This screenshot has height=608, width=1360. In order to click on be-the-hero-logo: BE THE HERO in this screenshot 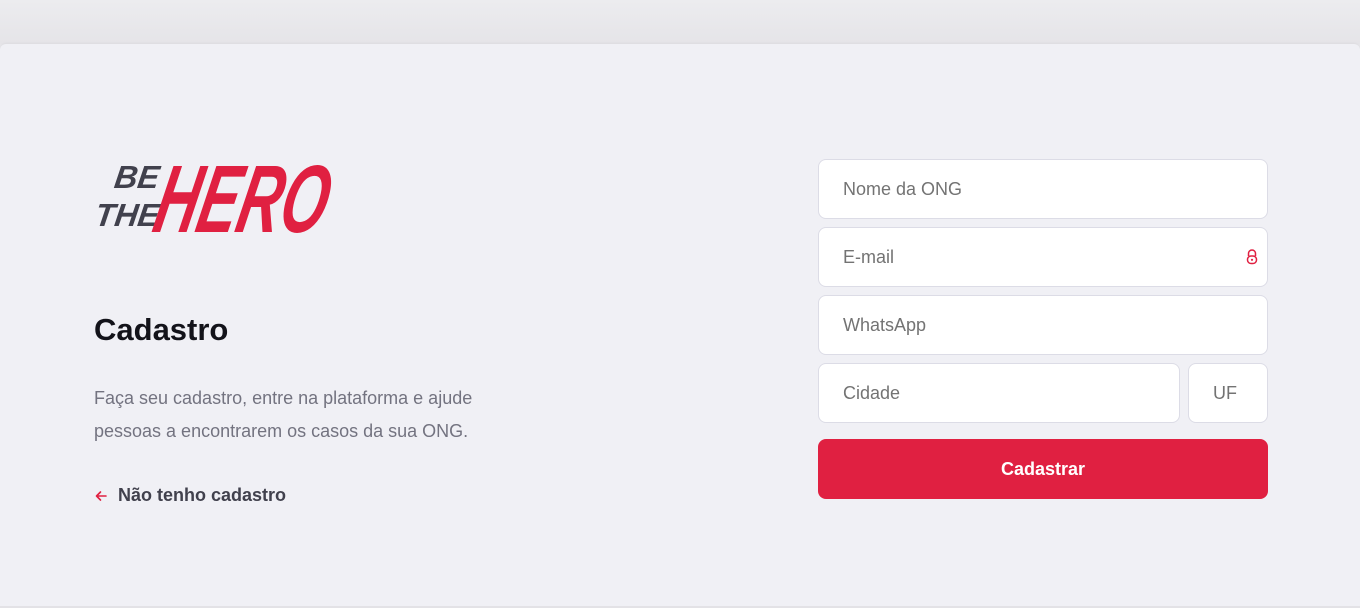, I will do `click(217, 197)`.